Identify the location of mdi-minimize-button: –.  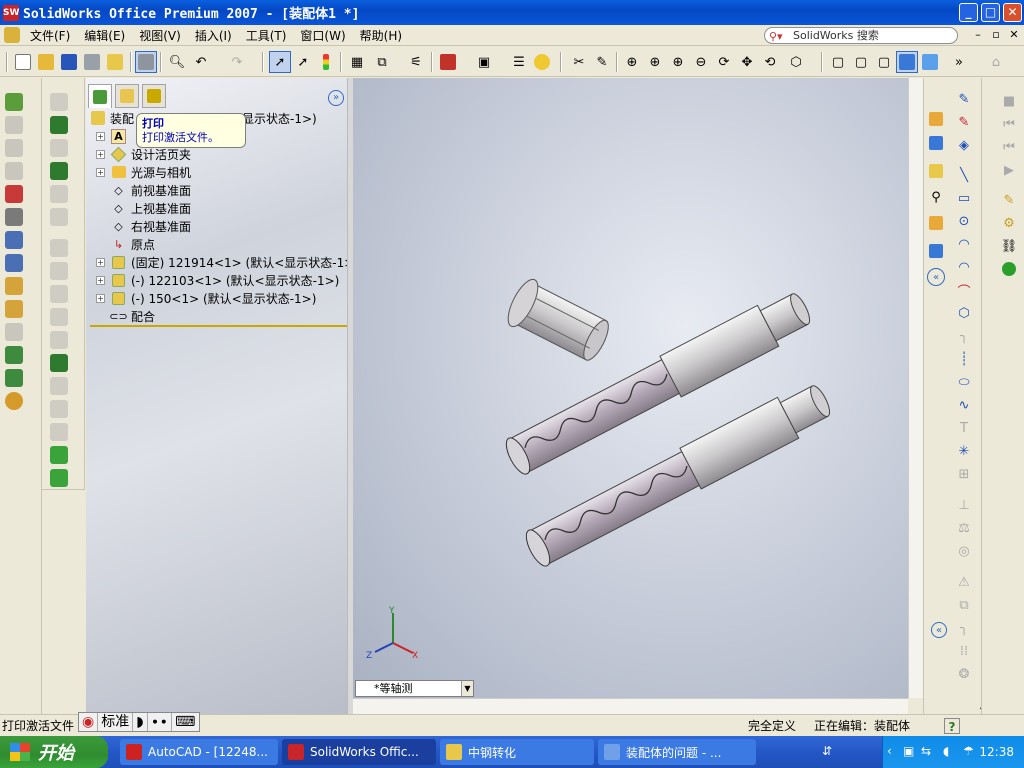
(978, 34).